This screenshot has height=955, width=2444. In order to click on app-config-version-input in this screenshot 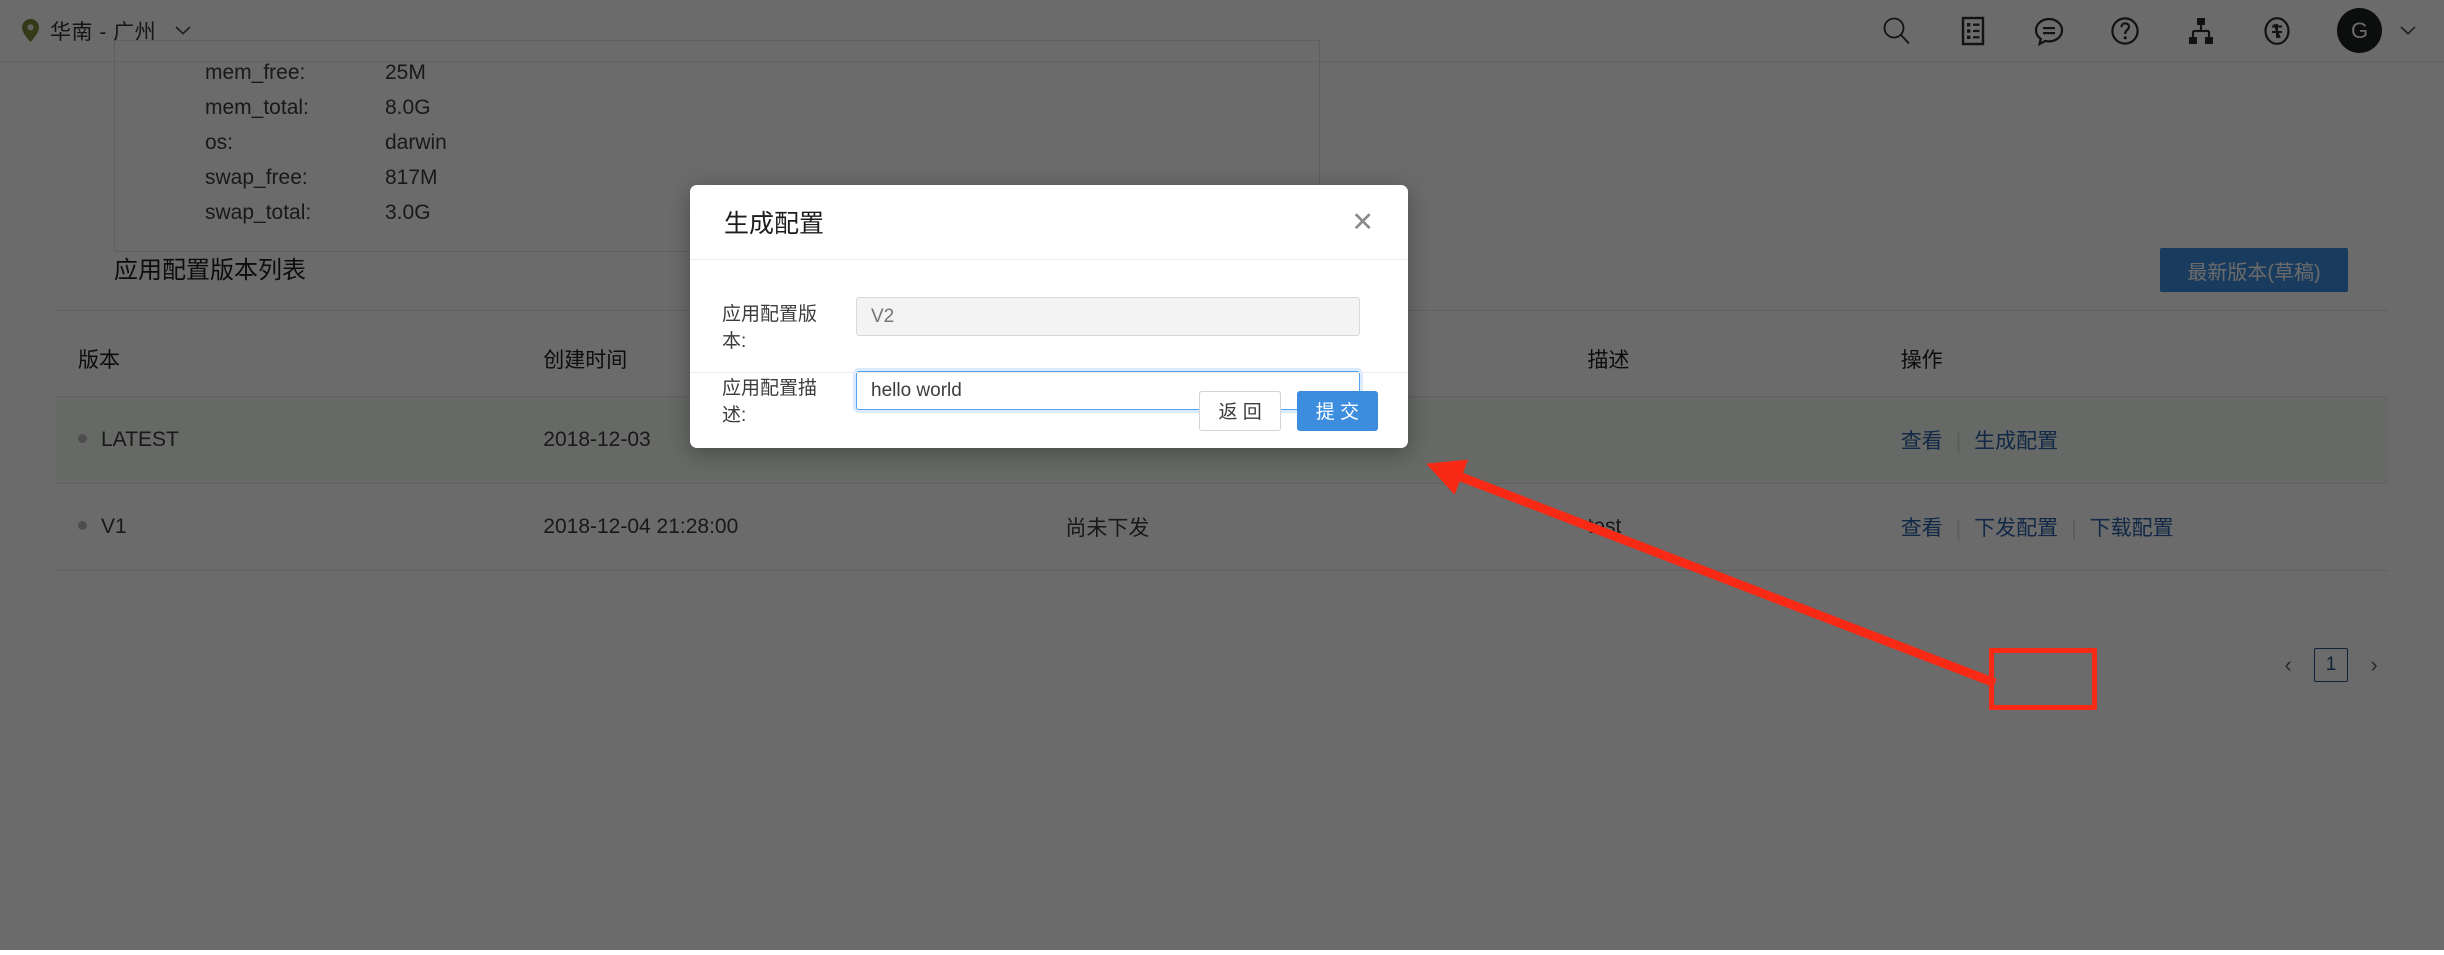, I will do `click(1108, 316)`.